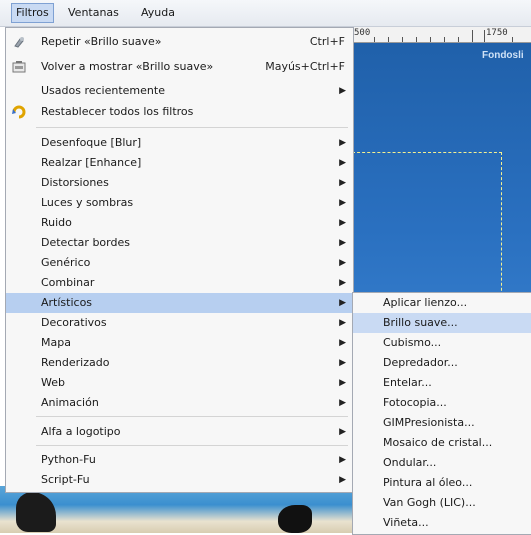  I want to click on menu-item-enhance: Realzar [Enhance] ▶, so click(179, 163).